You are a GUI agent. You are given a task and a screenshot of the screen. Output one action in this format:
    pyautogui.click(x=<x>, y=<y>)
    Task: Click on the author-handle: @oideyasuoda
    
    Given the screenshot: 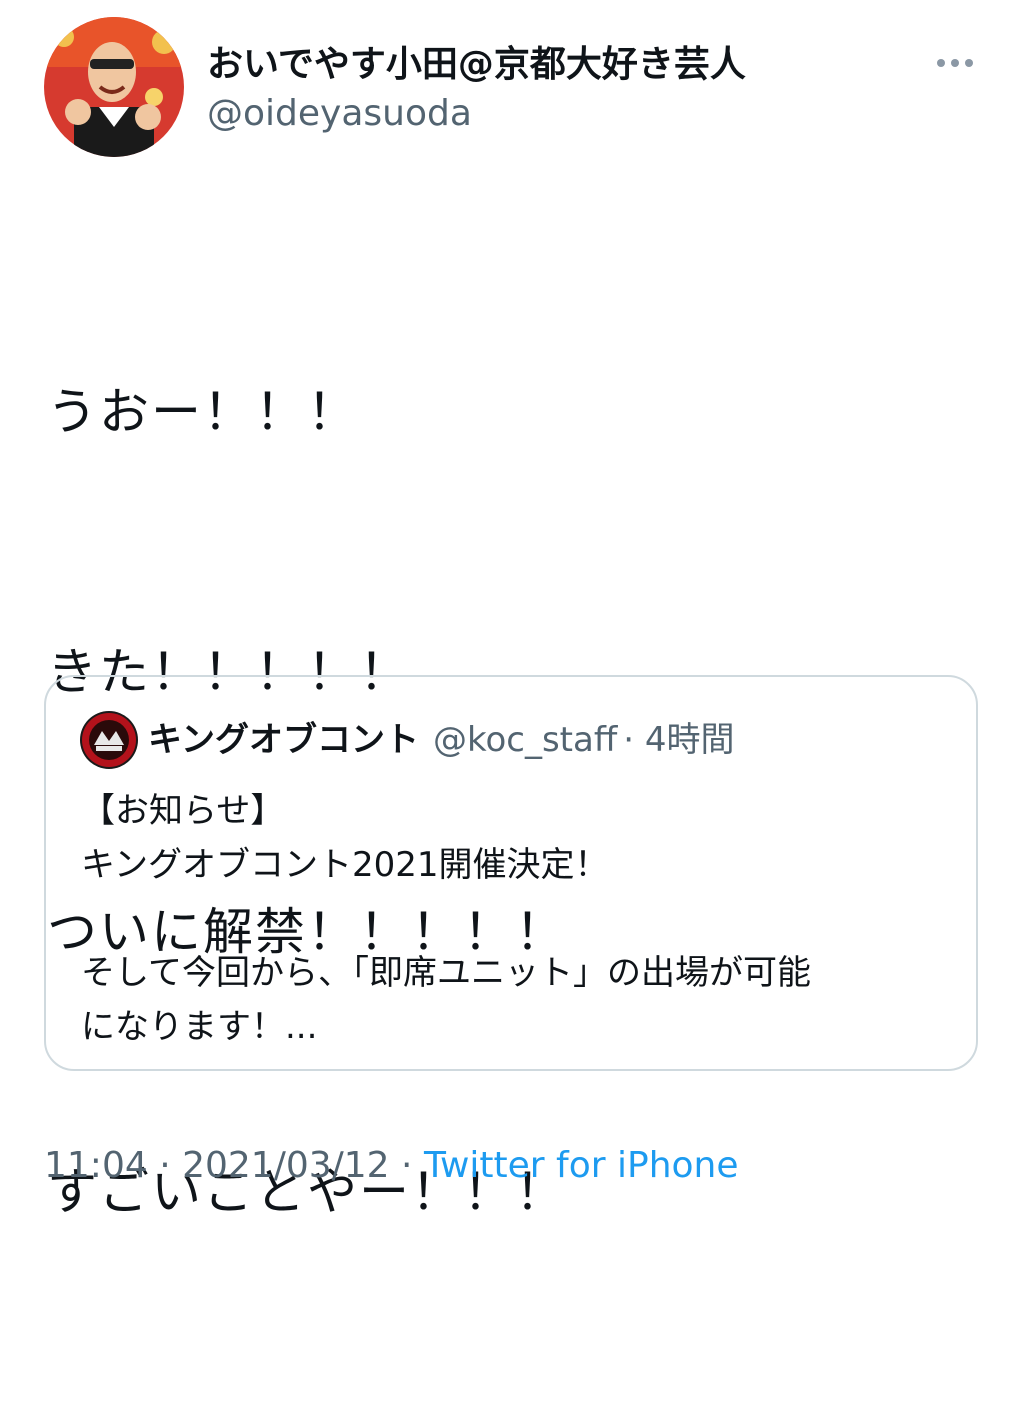 What is the action you would take?
    pyautogui.click(x=339, y=114)
    